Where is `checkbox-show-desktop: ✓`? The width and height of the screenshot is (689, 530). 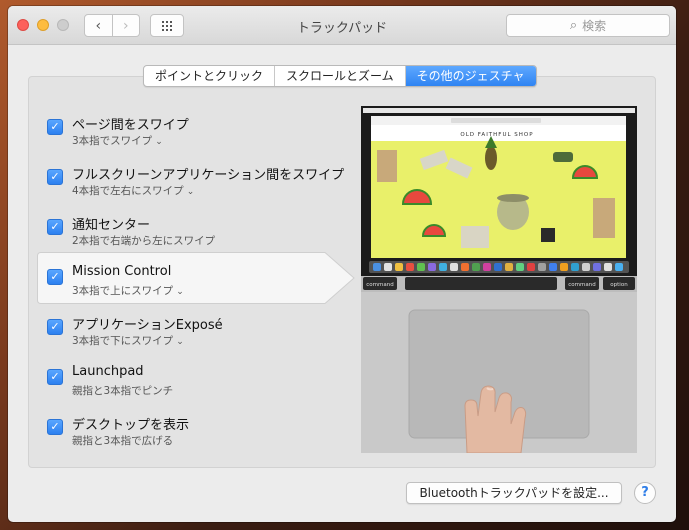 checkbox-show-desktop: ✓ is located at coordinates (55, 427).